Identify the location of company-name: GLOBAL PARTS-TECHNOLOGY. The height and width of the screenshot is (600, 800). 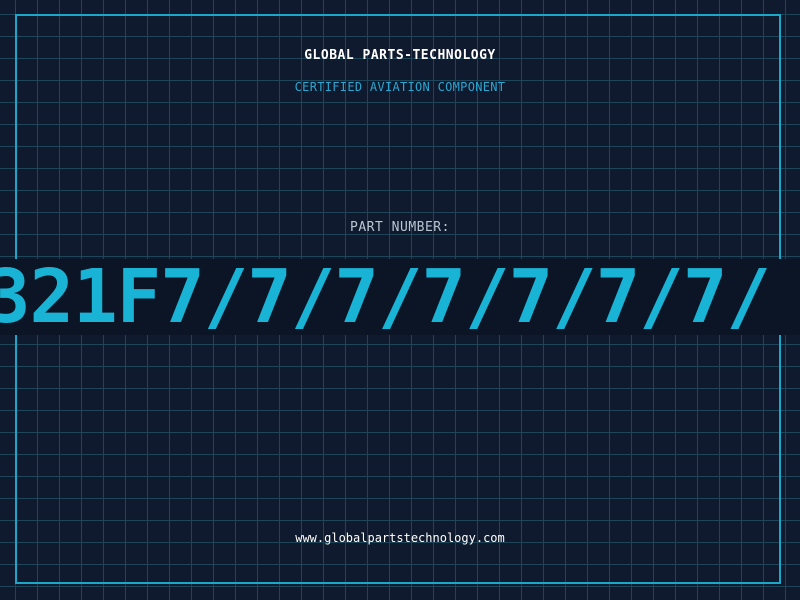
(400, 55).